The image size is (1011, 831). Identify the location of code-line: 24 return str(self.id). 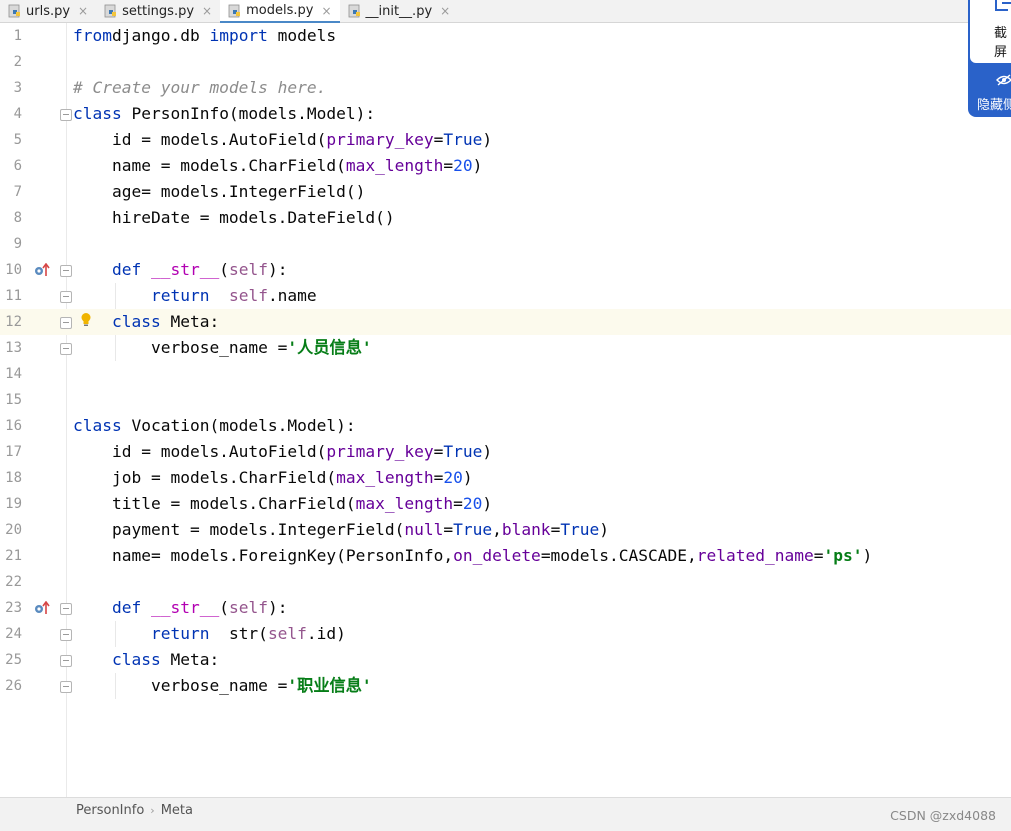
(505, 634).